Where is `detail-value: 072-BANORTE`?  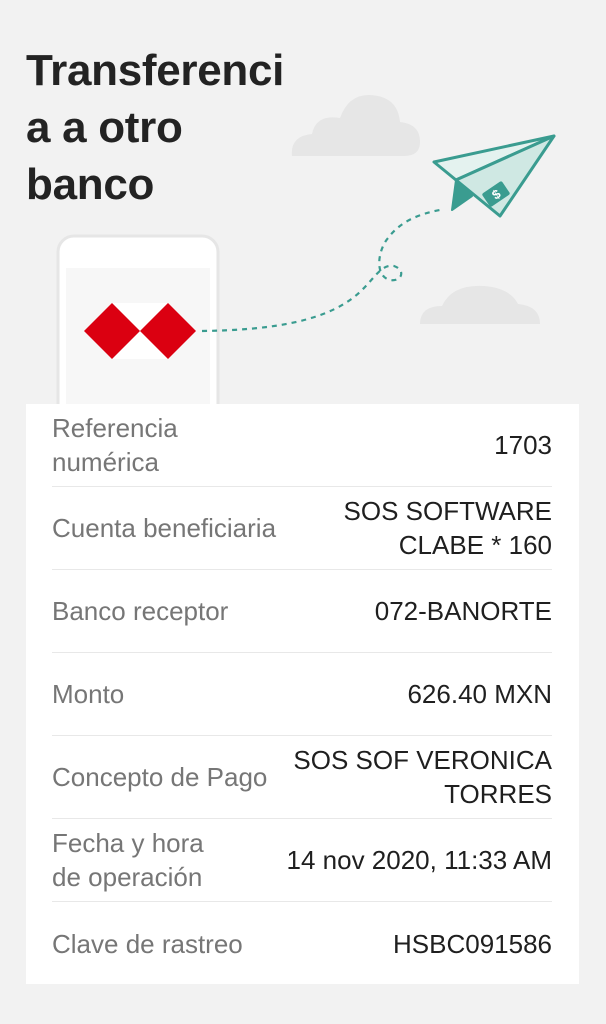 detail-value: 072-BANORTE is located at coordinates (463, 611).